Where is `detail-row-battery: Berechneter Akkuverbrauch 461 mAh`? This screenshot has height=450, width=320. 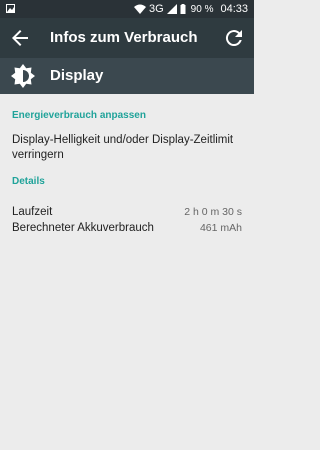
detail-row-battery: Berechneter Akkuverbrauch 461 mAh is located at coordinates (127, 229).